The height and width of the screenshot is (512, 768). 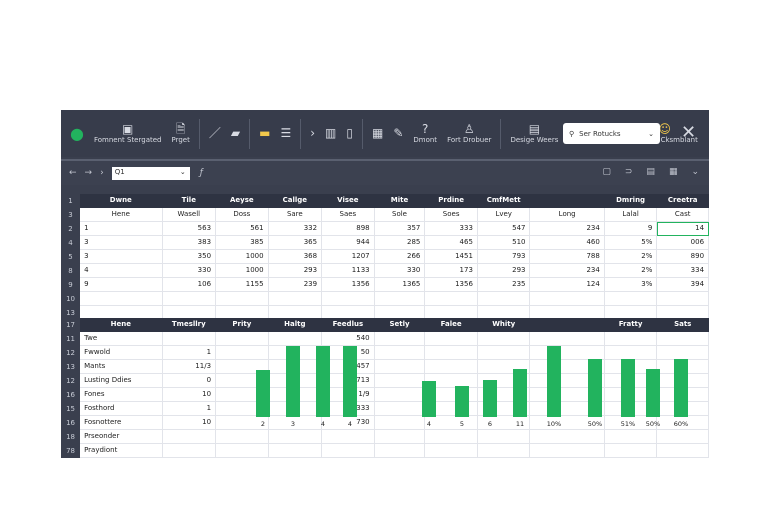 I want to click on cell: Long, so click(x=567, y=215).